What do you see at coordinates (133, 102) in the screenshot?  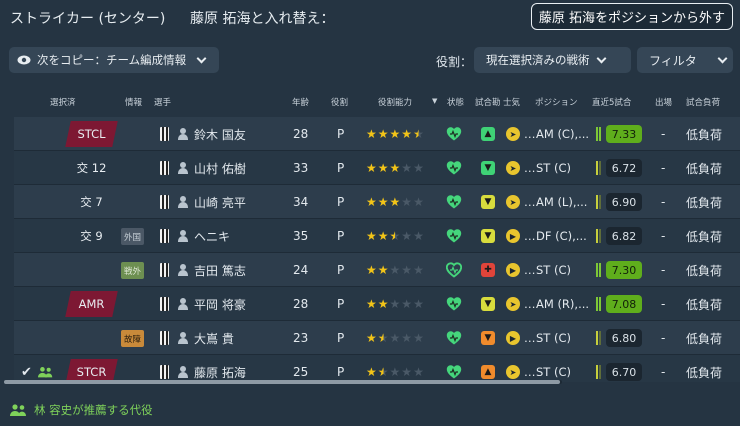 I see `col-header-info: 情報` at bounding box center [133, 102].